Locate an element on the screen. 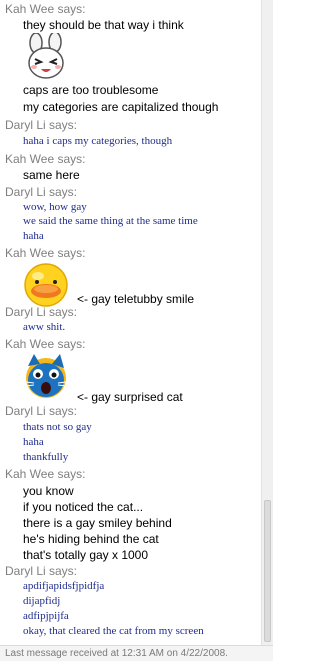 This screenshot has width=320, height=661. scrollbar-thumb is located at coordinates (267, 571).